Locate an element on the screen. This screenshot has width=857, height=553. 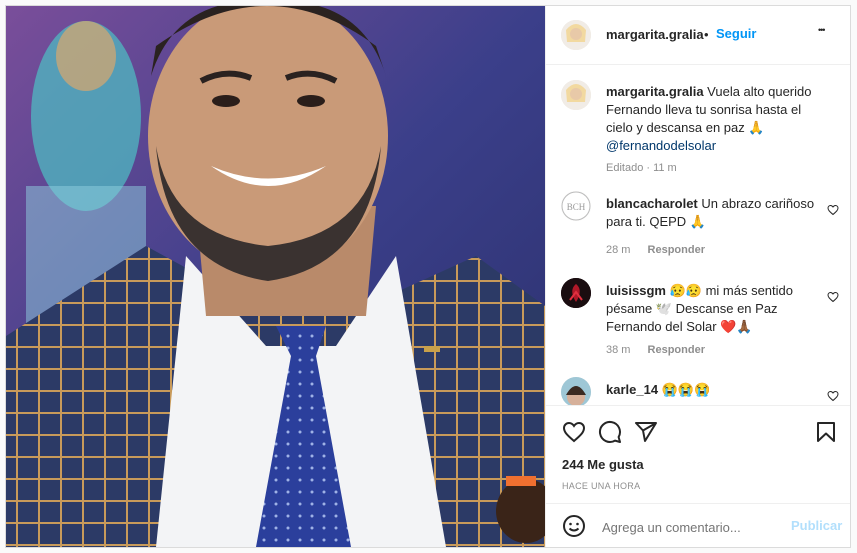
comment-username: luisissgm is located at coordinates (636, 290).